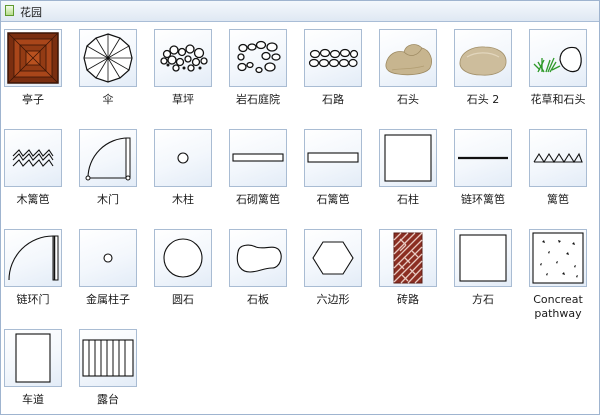 The image size is (600, 419). I want to click on driveway-icon, so click(33, 358).